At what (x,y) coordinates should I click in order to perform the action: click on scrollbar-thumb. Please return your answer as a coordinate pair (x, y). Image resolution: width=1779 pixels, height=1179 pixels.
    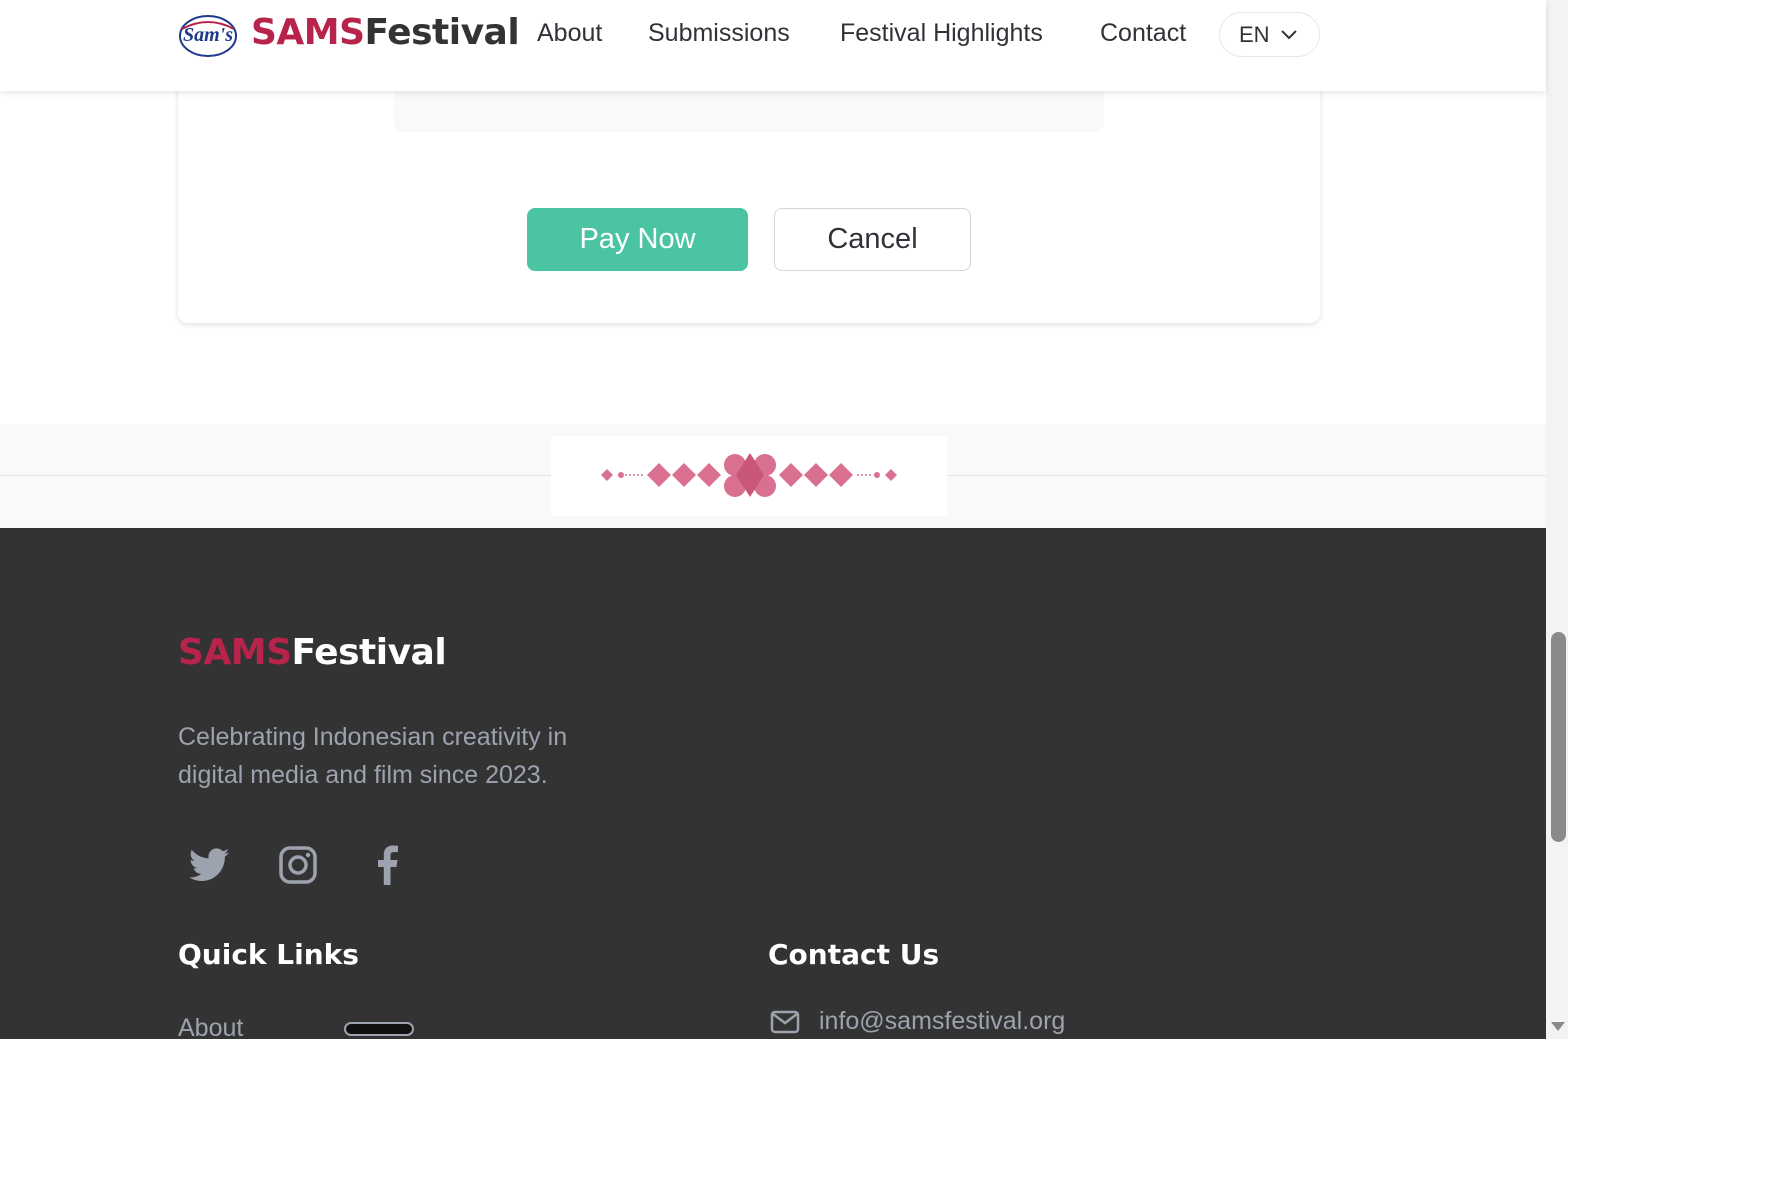
    Looking at the image, I should click on (1558, 737).